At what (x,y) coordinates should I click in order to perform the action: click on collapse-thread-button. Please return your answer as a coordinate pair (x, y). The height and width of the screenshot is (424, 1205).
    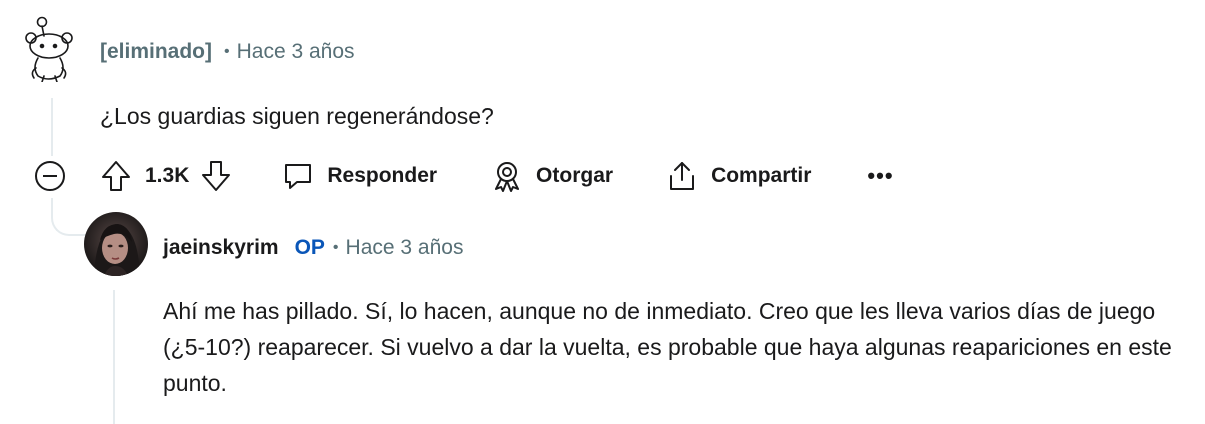
    Looking at the image, I should click on (50, 176).